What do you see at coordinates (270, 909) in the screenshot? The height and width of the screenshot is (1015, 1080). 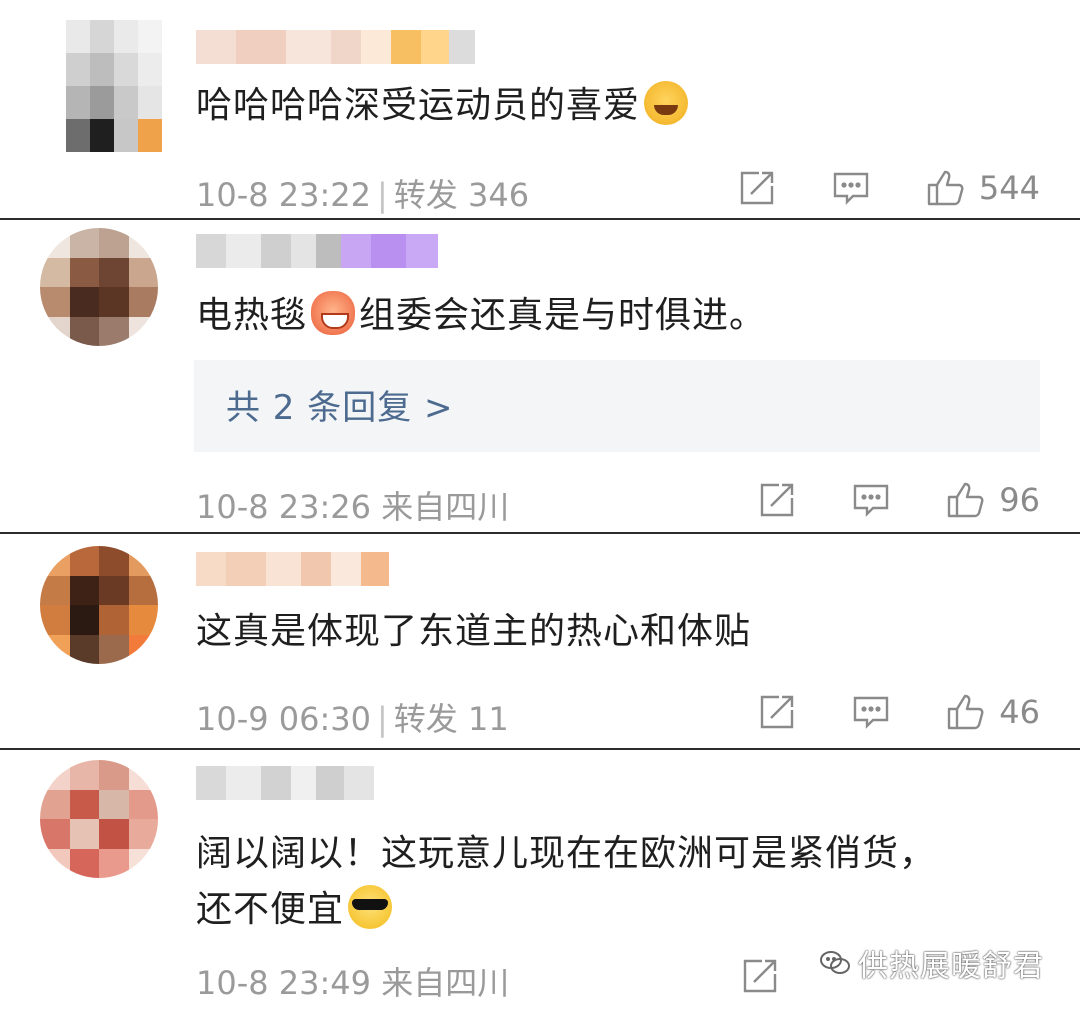 I see `comment-text-line: 还不便宜` at bounding box center [270, 909].